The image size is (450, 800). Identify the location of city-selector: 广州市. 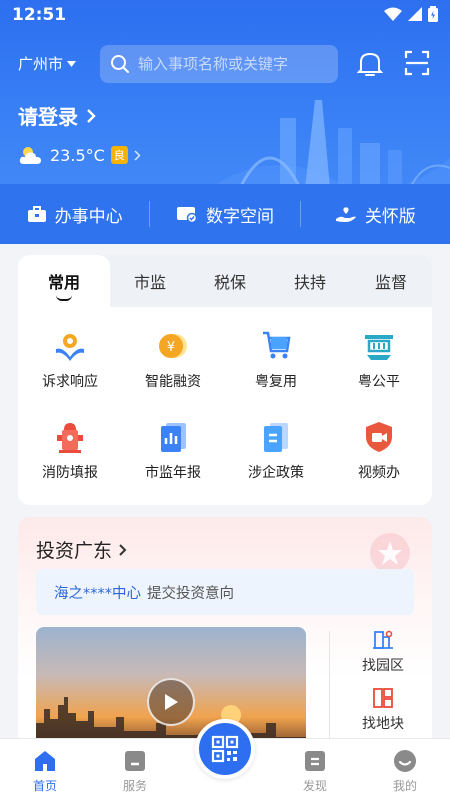
(47, 63).